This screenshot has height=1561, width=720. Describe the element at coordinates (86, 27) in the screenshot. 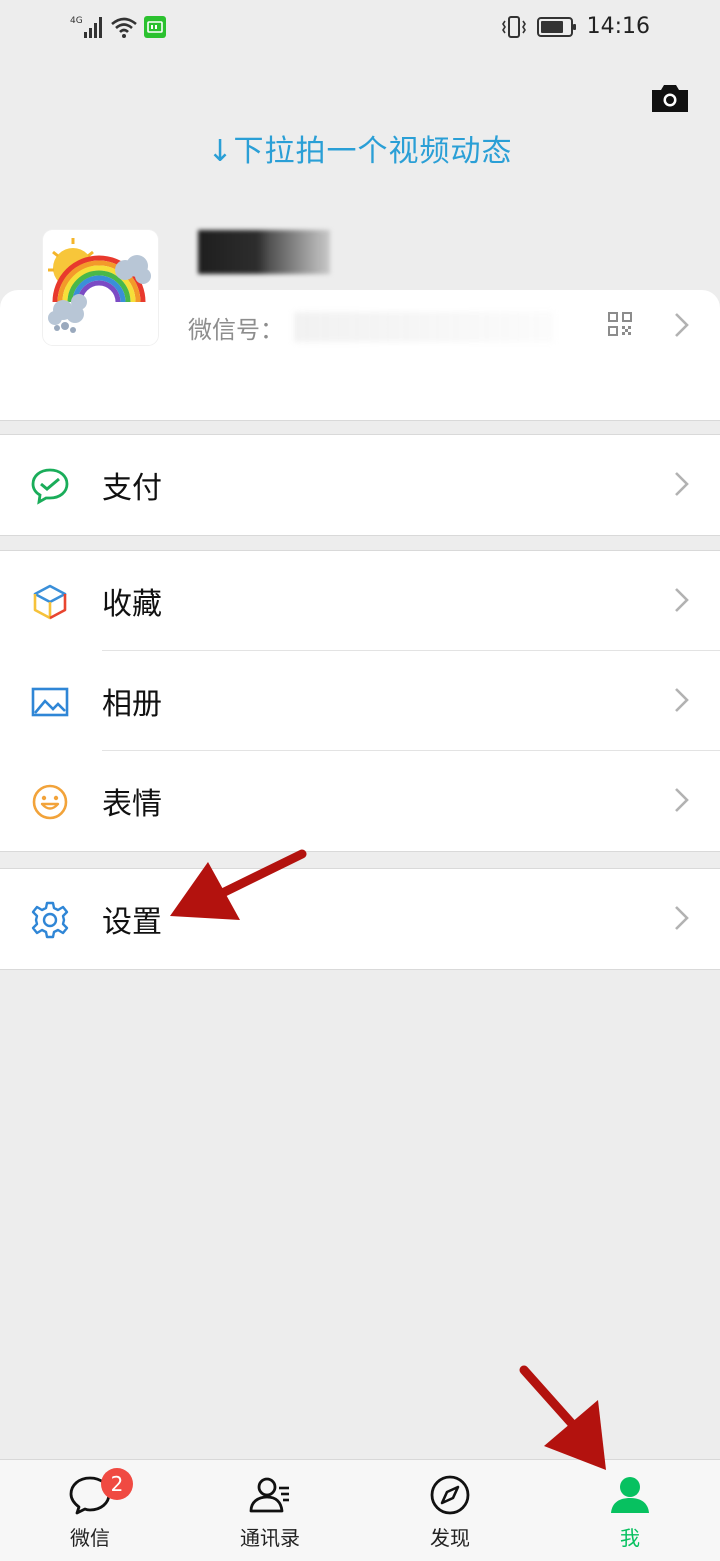

I see `signal-icon: 4G` at that location.